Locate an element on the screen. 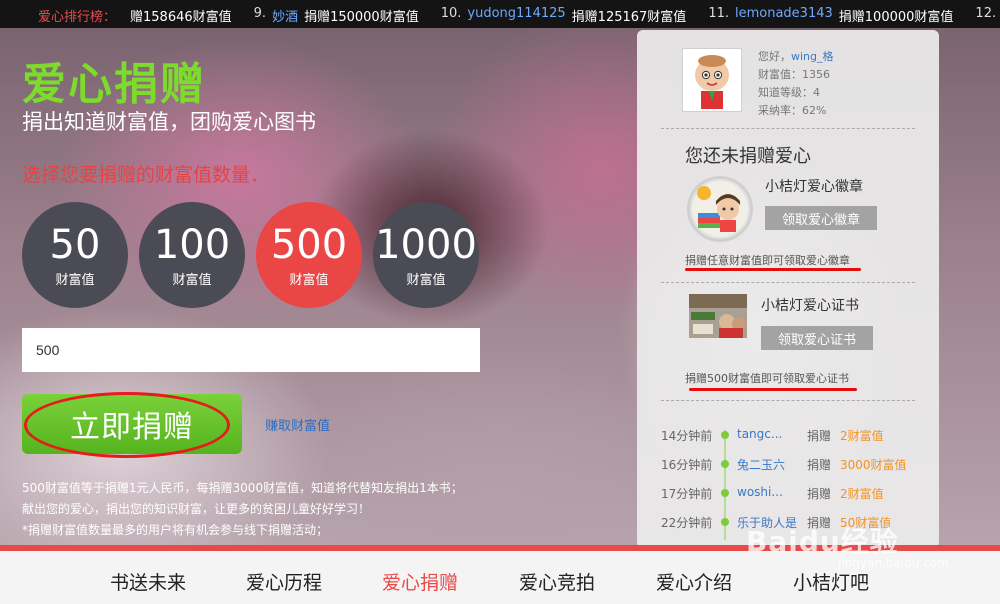 This screenshot has width=1000, height=604. amount-option-100: 100 财富值 is located at coordinates (192, 255).